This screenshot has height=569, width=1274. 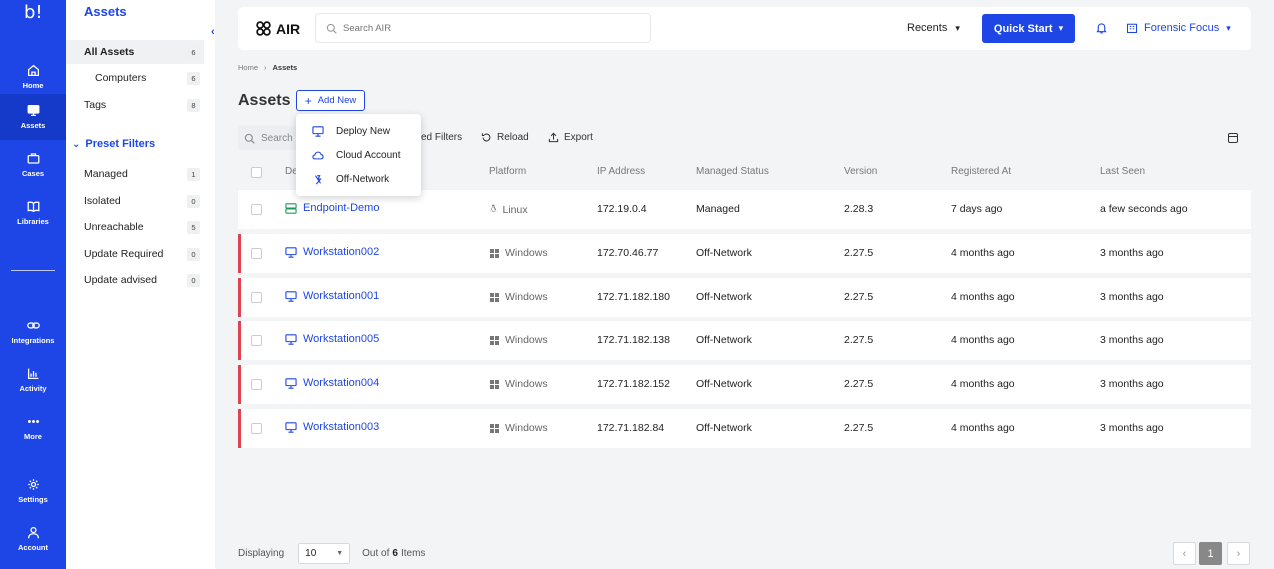 I want to click on asset-name-link: Workstation002, so click(x=332, y=252).